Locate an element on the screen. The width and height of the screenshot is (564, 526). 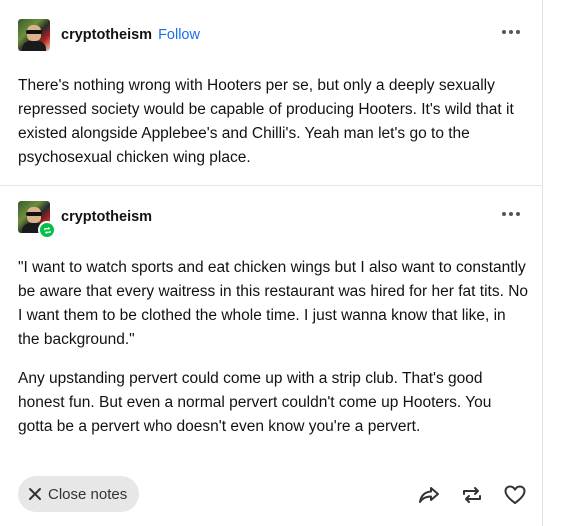
avatar-image is located at coordinates (34, 35).